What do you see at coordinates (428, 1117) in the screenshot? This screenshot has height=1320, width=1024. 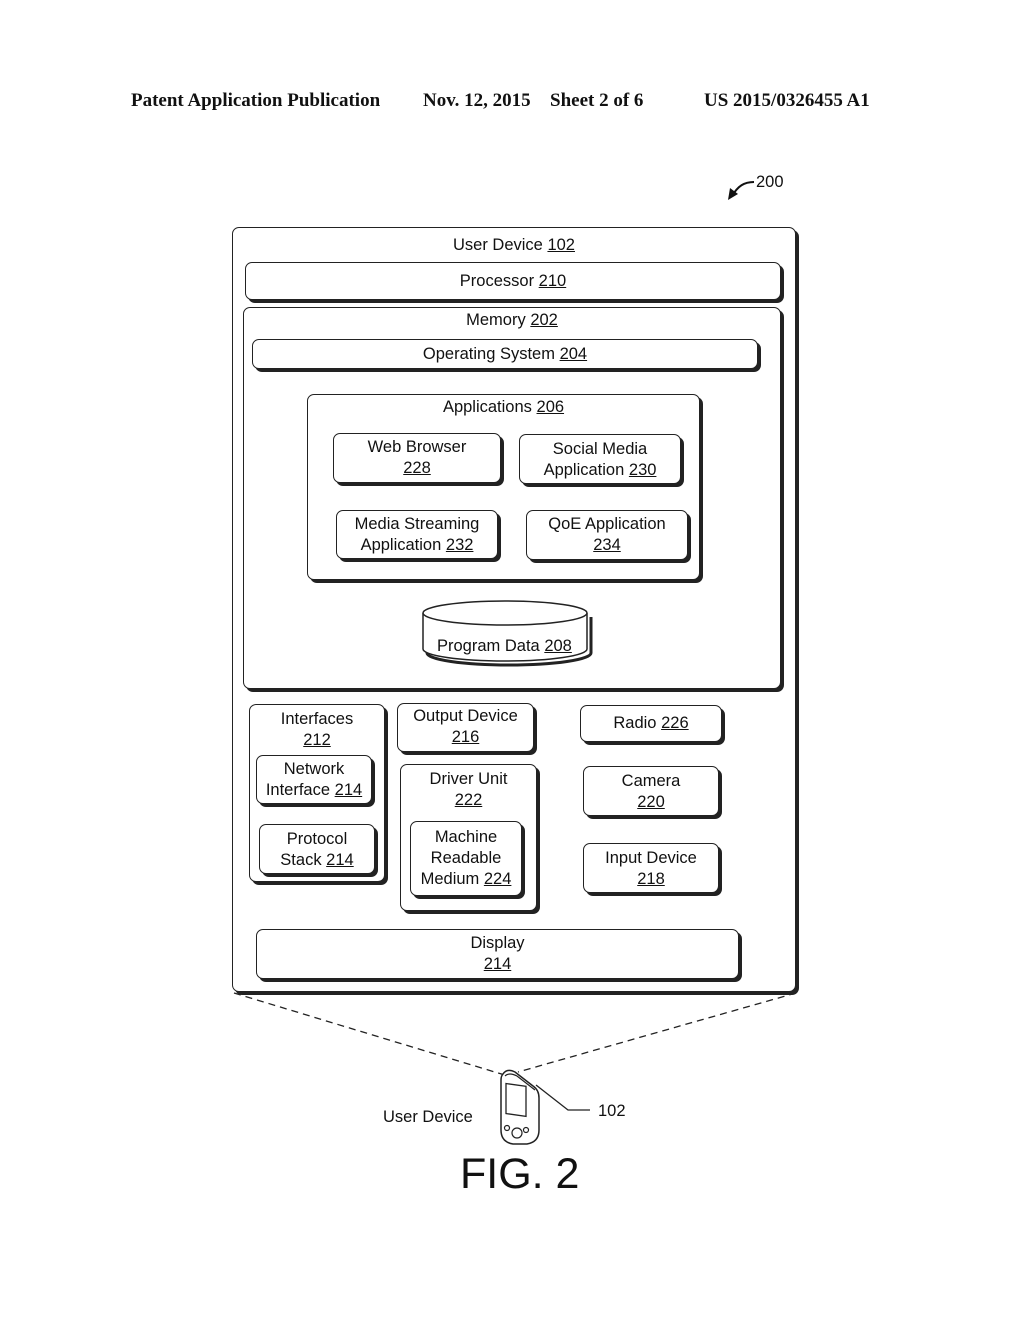 I see `device-caption: User Device` at bounding box center [428, 1117].